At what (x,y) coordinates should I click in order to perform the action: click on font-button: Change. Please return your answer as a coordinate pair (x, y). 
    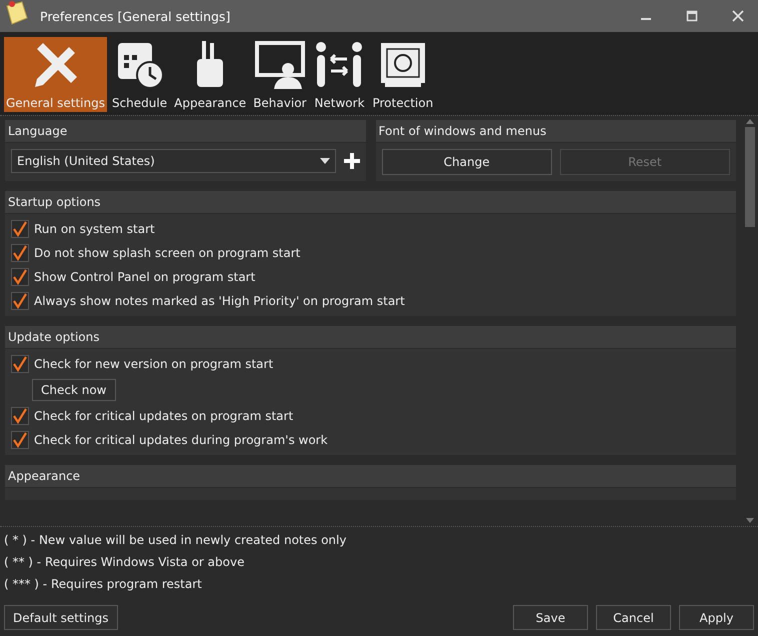
    Looking at the image, I should click on (467, 162).